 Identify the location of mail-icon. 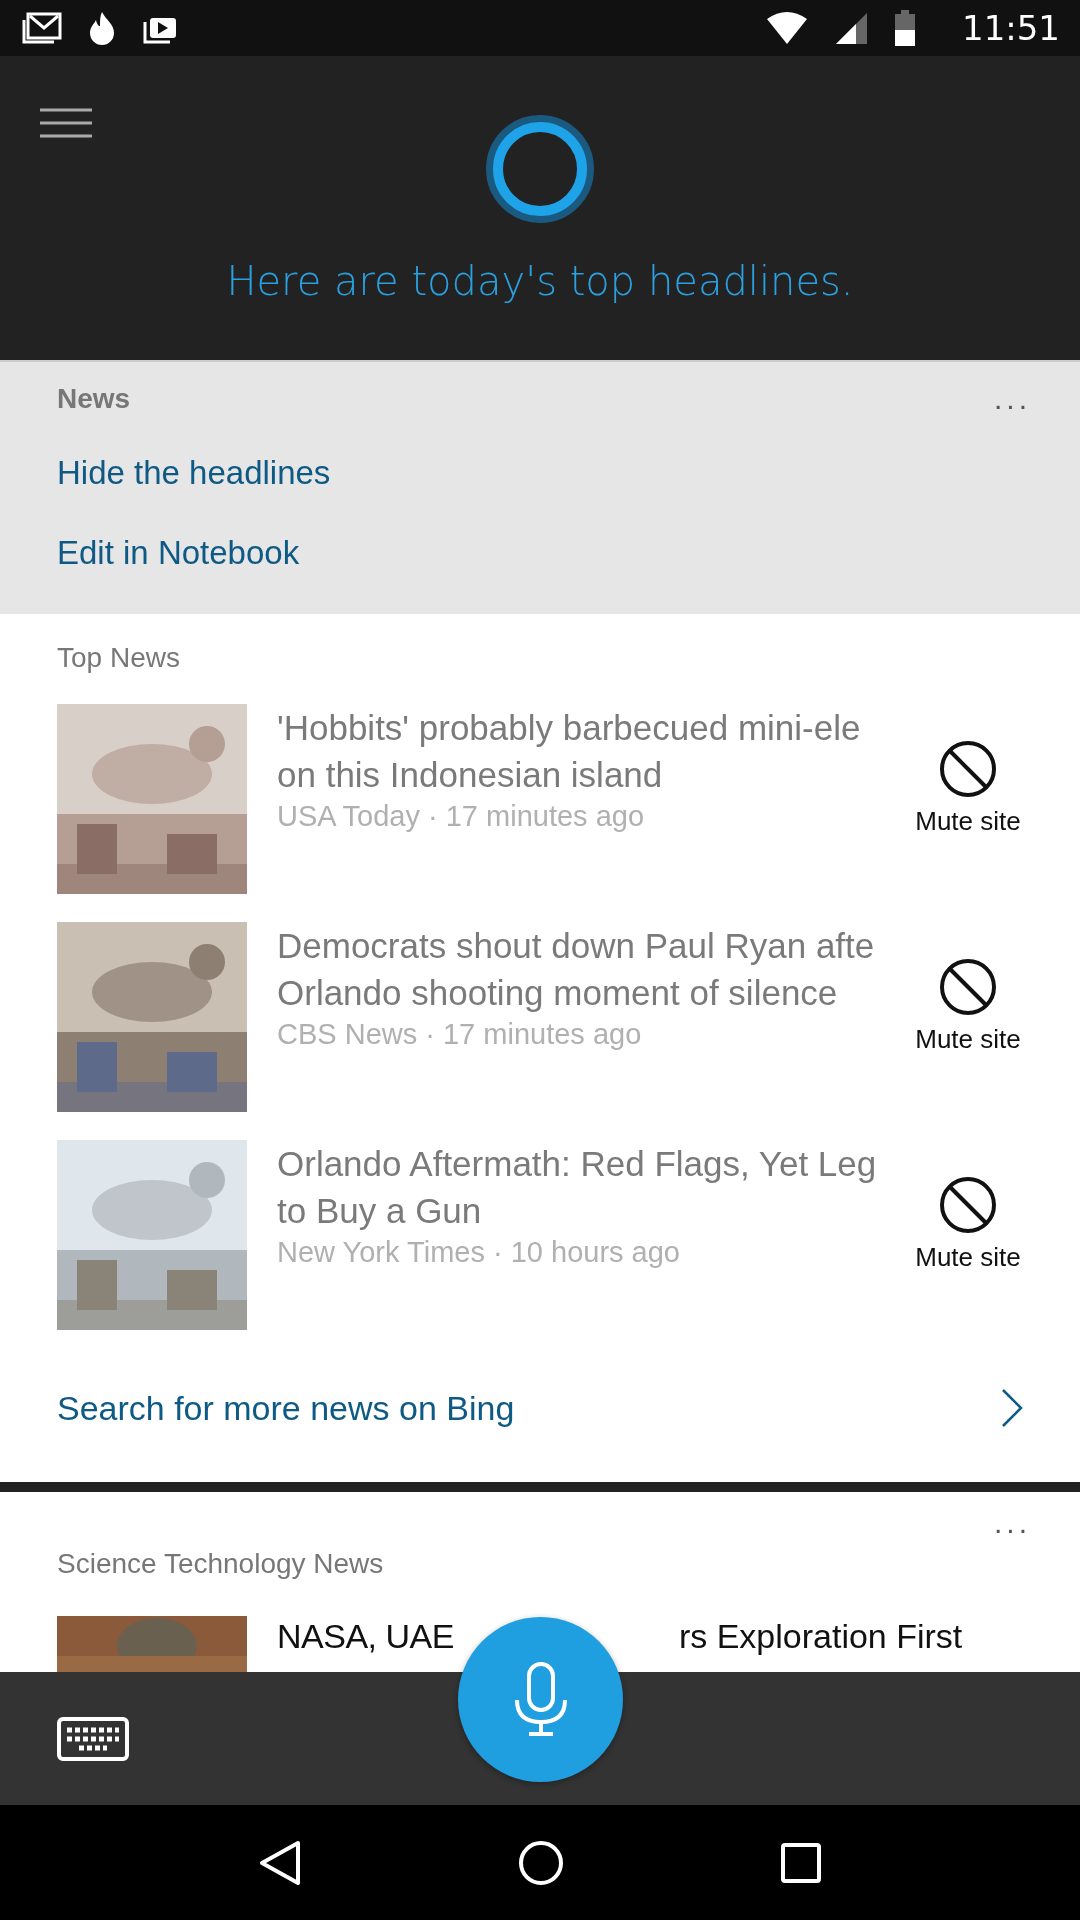
(42, 28).